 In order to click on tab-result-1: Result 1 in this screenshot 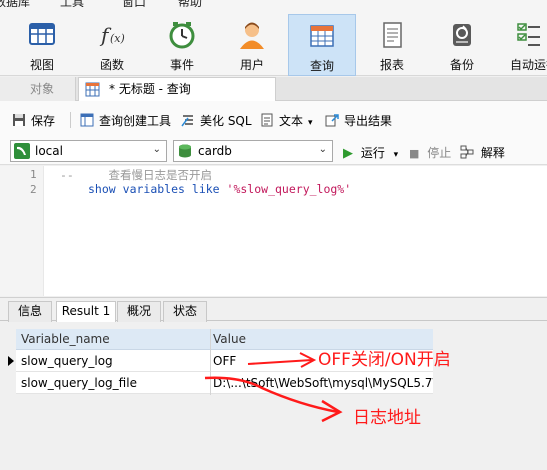, I will do `click(86, 312)`.